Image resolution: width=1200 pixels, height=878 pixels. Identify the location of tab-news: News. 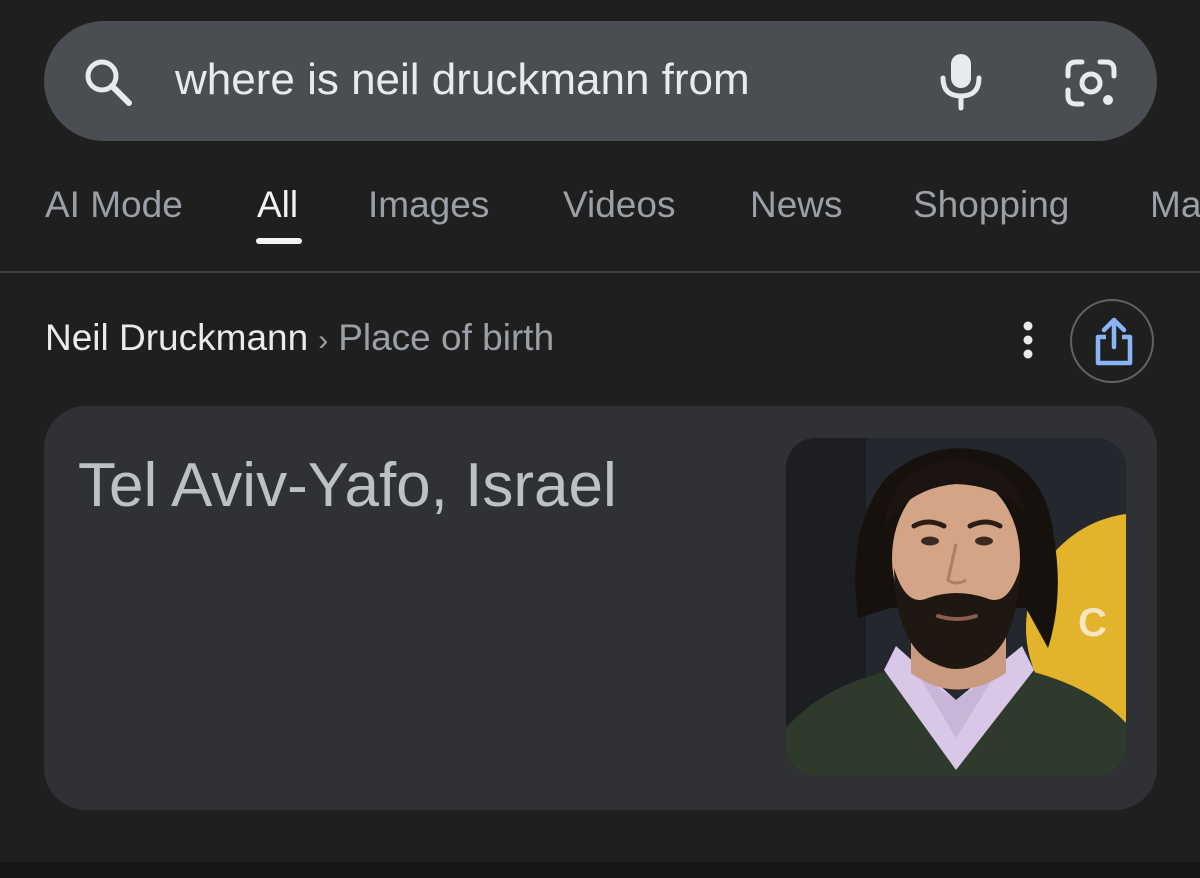
(796, 205).